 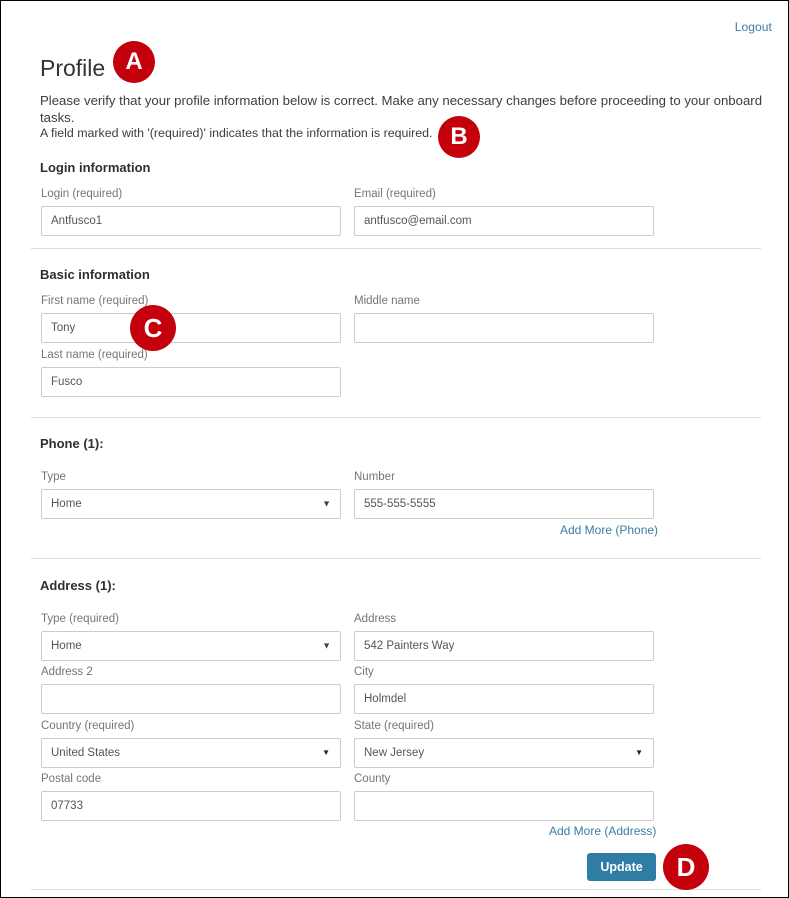 What do you see at coordinates (396, 889) in the screenshot?
I see `divider-footer` at bounding box center [396, 889].